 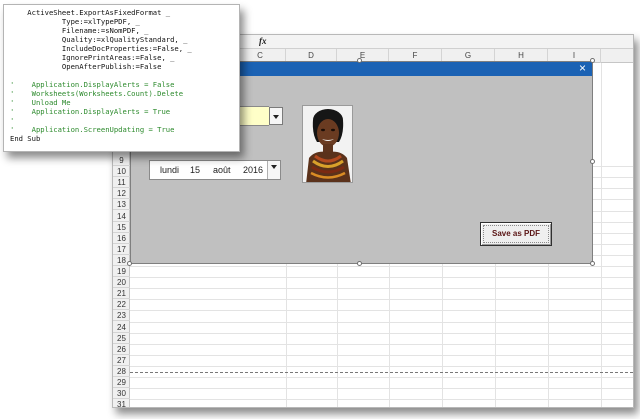 What do you see at coordinates (592, 161) in the screenshot?
I see `resize-handle-right` at bounding box center [592, 161].